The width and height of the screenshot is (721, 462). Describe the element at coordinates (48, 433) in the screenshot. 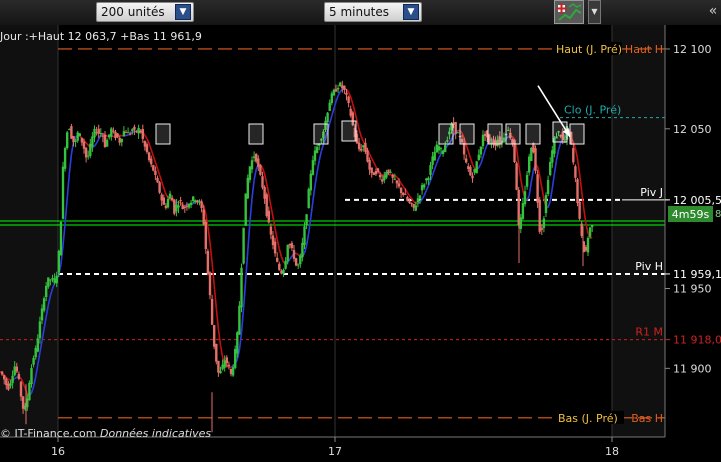

I see `watermark-source: © IT-Finance.com` at that location.